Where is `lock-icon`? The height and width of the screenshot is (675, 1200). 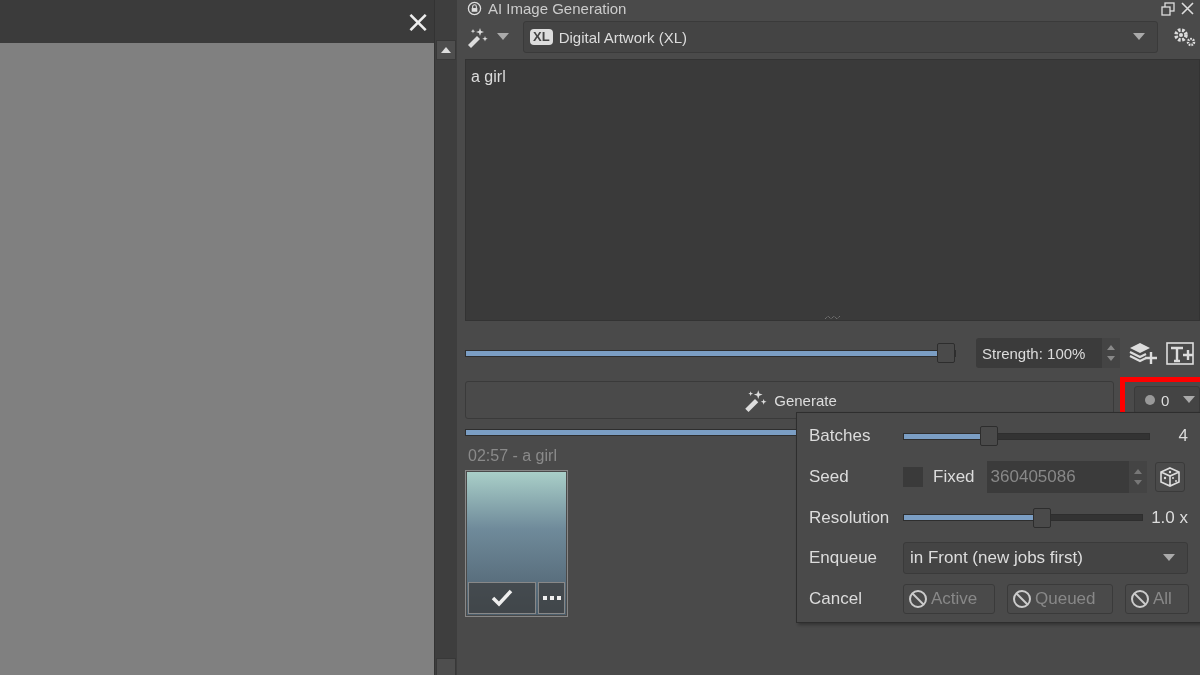 lock-icon is located at coordinates (474, 8).